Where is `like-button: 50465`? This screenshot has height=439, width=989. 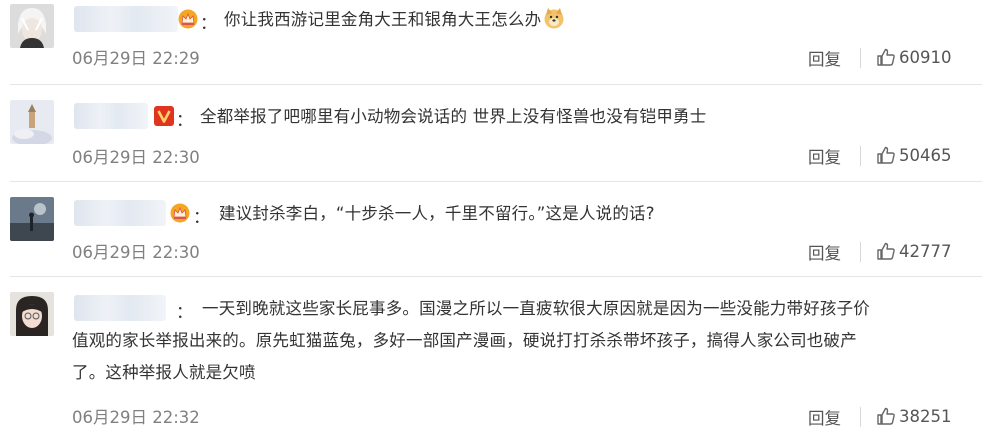 like-button: 50465 is located at coordinates (914, 155).